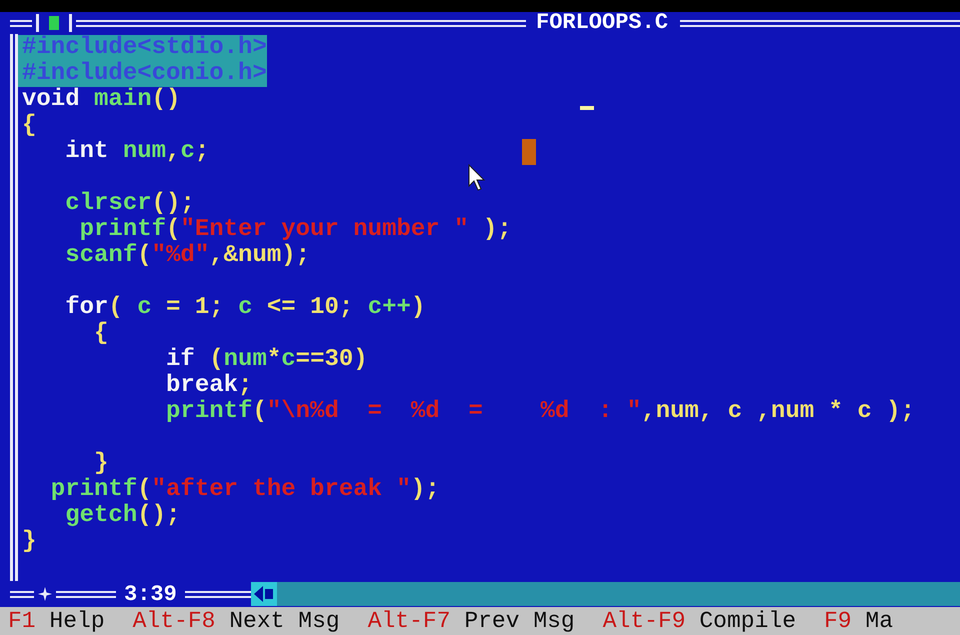 Image resolution: width=960 pixels, height=635 pixels. What do you see at coordinates (100, 100) in the screenshot?
I see `code-line: void main()` at bounding box center [100, 100].